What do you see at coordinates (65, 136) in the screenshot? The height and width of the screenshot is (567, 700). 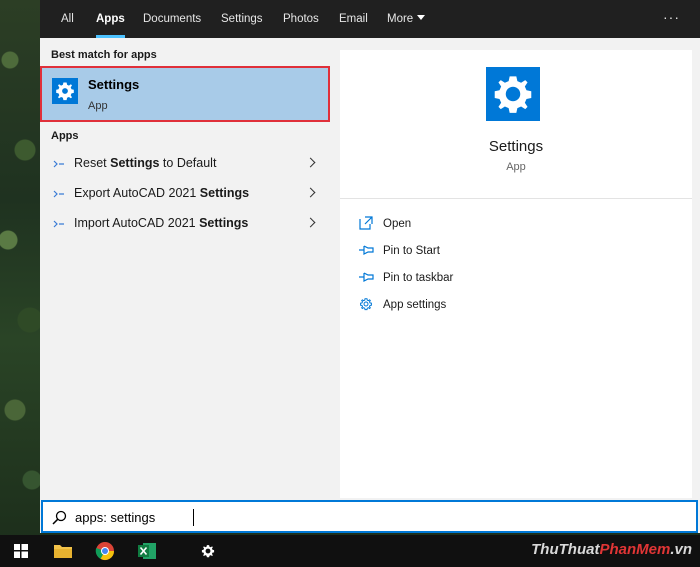 I see `apps-heading: Apps` at bounding box center [65, 136].